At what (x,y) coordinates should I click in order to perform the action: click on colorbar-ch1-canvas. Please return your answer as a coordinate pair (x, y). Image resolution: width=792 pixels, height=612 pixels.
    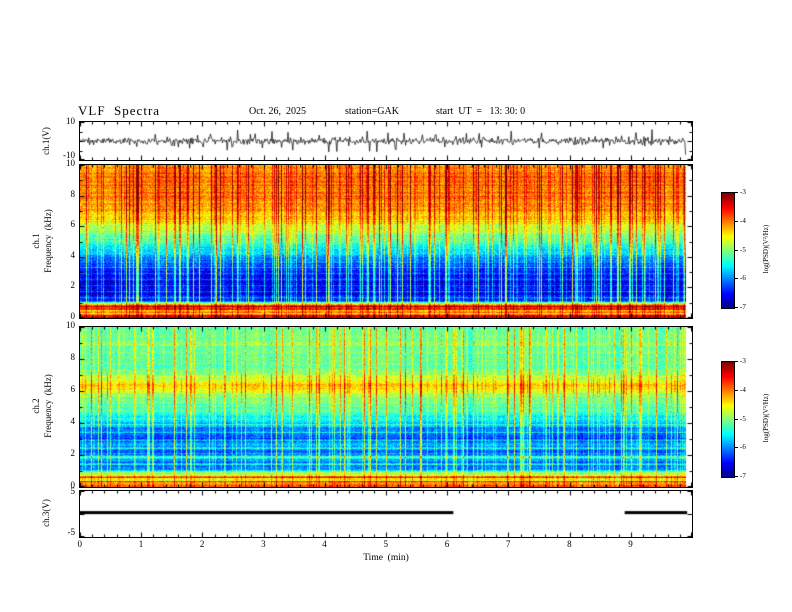
    Looking at the image, I should click on (728, 250).